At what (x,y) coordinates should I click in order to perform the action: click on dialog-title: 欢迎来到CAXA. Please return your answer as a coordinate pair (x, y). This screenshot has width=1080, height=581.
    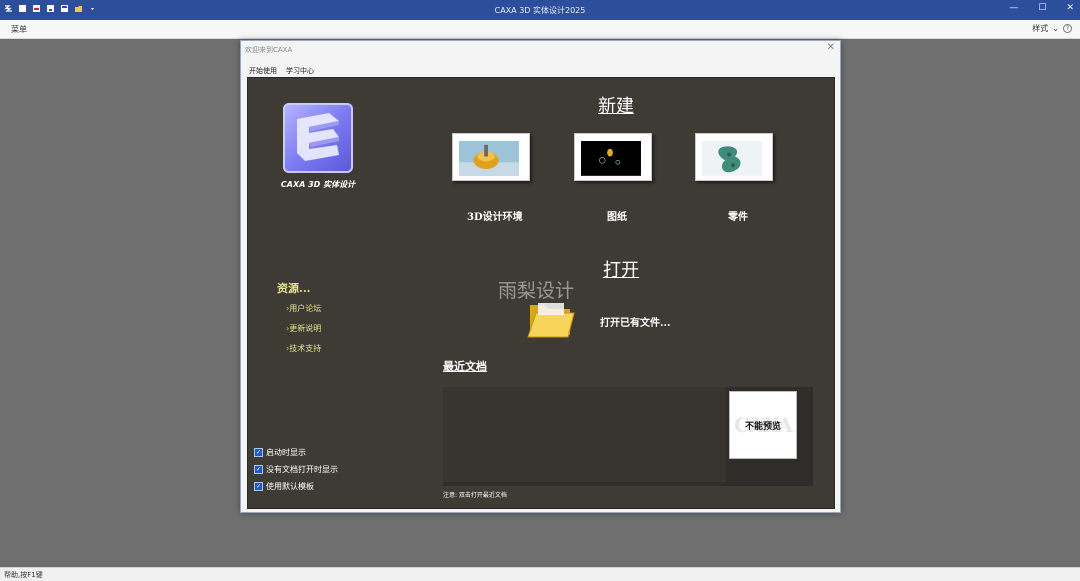
    Looking at the image, I should click on (269, 50).